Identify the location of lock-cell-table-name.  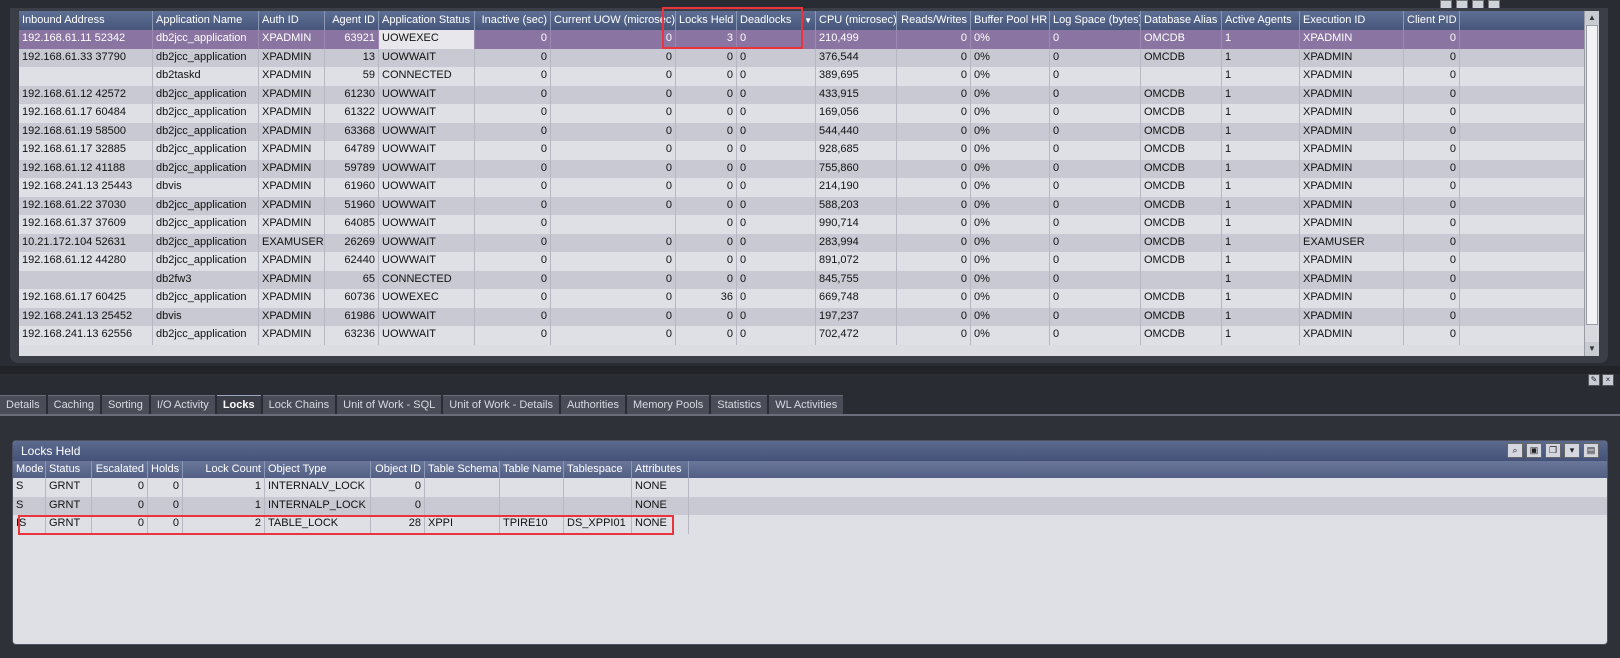
(532, 487).